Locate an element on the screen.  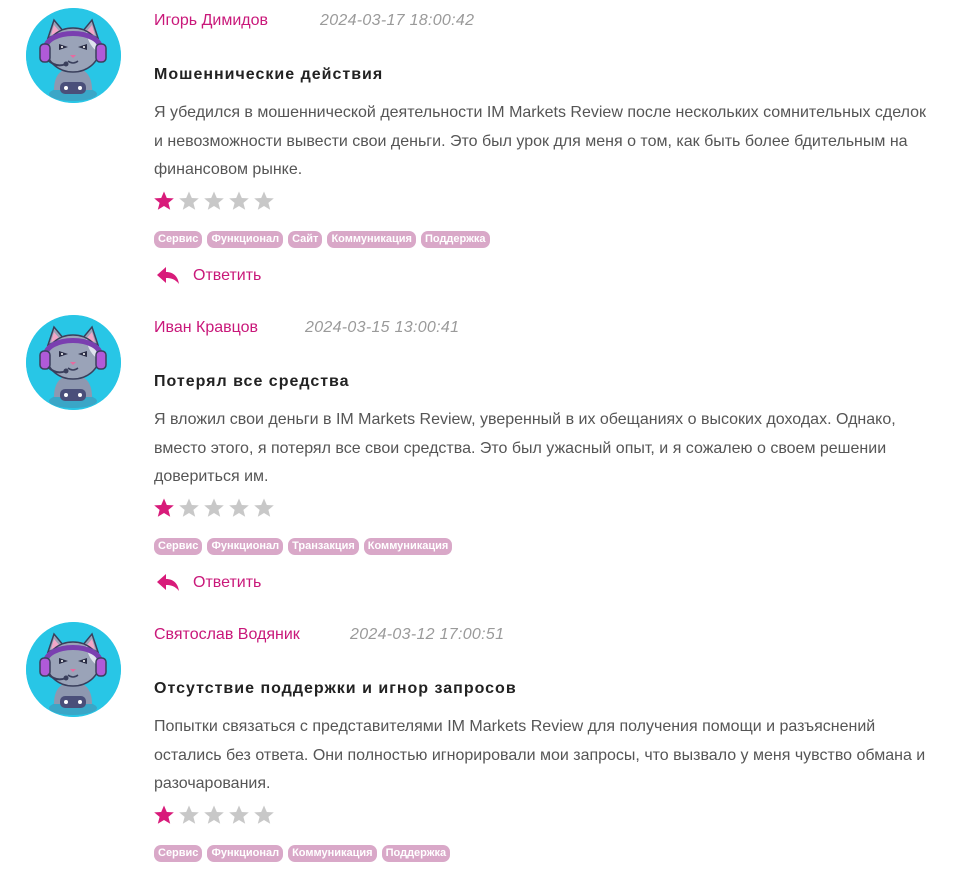
review-author: Святослав Водяник is located at coordinates (227, 635).